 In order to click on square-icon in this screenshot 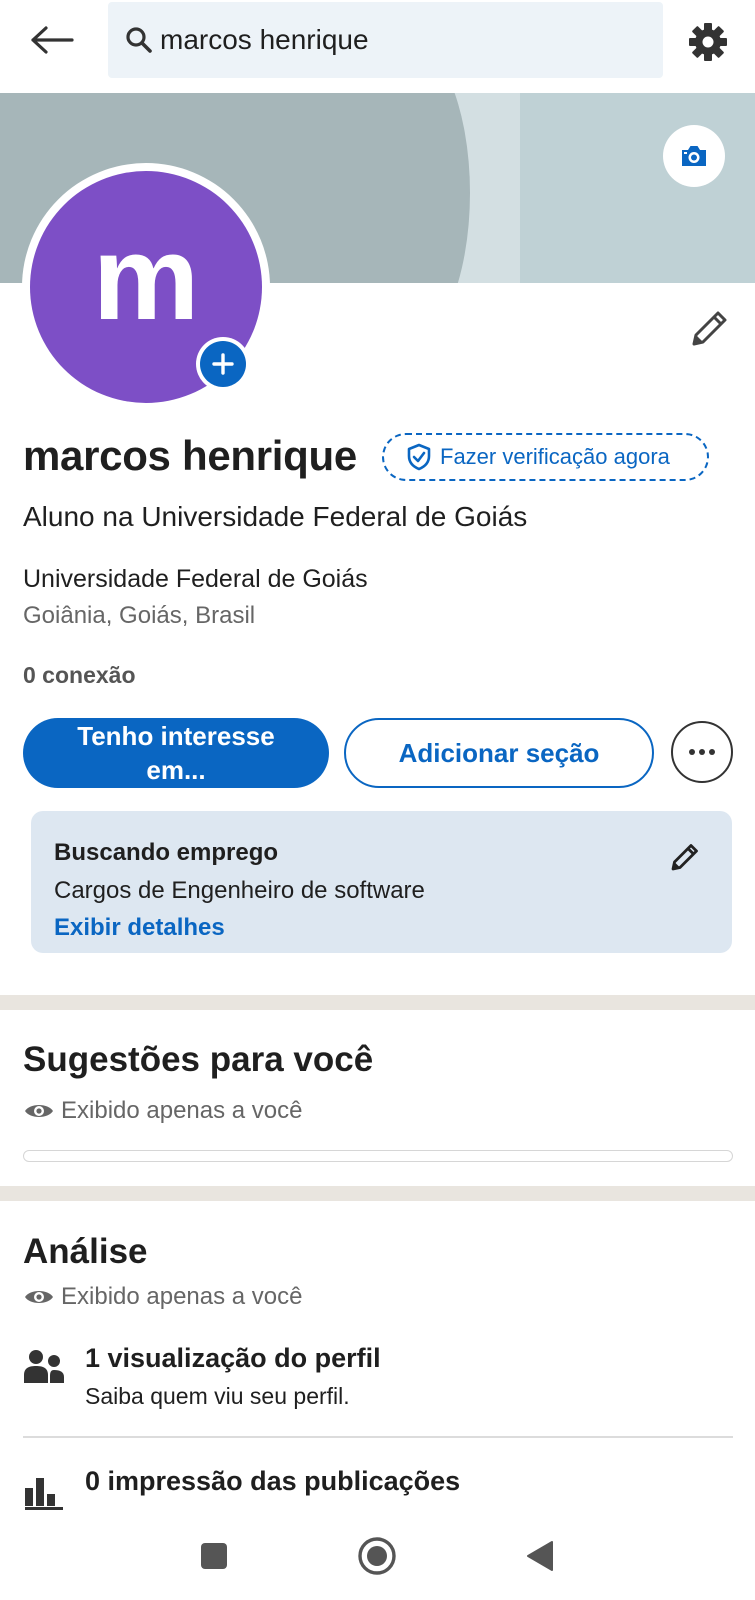, I will do `click(214, 1556)`.